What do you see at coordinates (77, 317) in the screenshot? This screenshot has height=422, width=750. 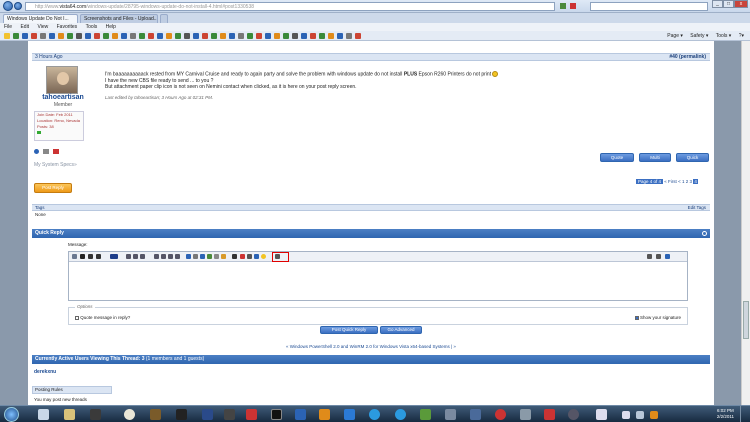 I see `quote-checkbox` at bounding box center [77, 317].